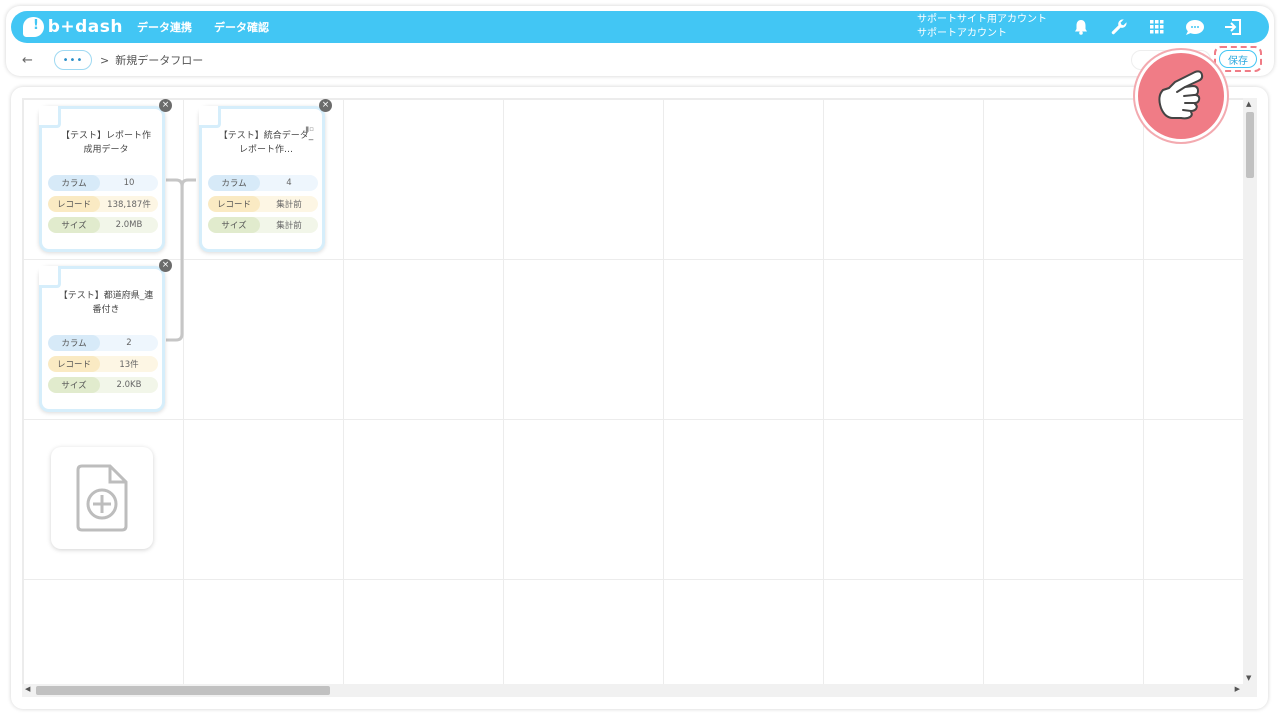 This screenshot has width=1280, height=720. What do you see at coordinates (1157, 27) in the screenshot?
I see `grid-icon` at bounding box center [1157, 27].